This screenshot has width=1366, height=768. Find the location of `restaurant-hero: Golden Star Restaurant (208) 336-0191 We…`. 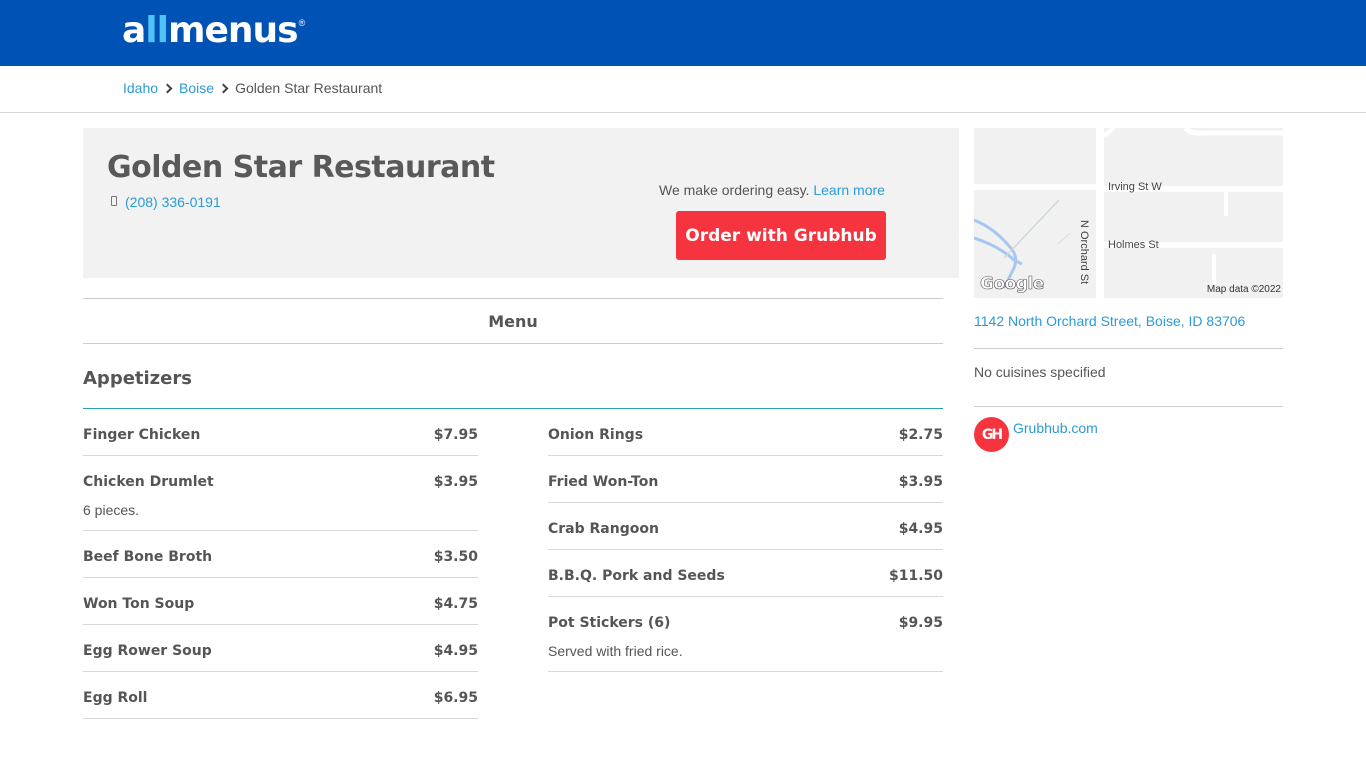

restaurant-hero: Golden Star Restaurant (208) 336-0191 We… is located at coordinates (521, 203).